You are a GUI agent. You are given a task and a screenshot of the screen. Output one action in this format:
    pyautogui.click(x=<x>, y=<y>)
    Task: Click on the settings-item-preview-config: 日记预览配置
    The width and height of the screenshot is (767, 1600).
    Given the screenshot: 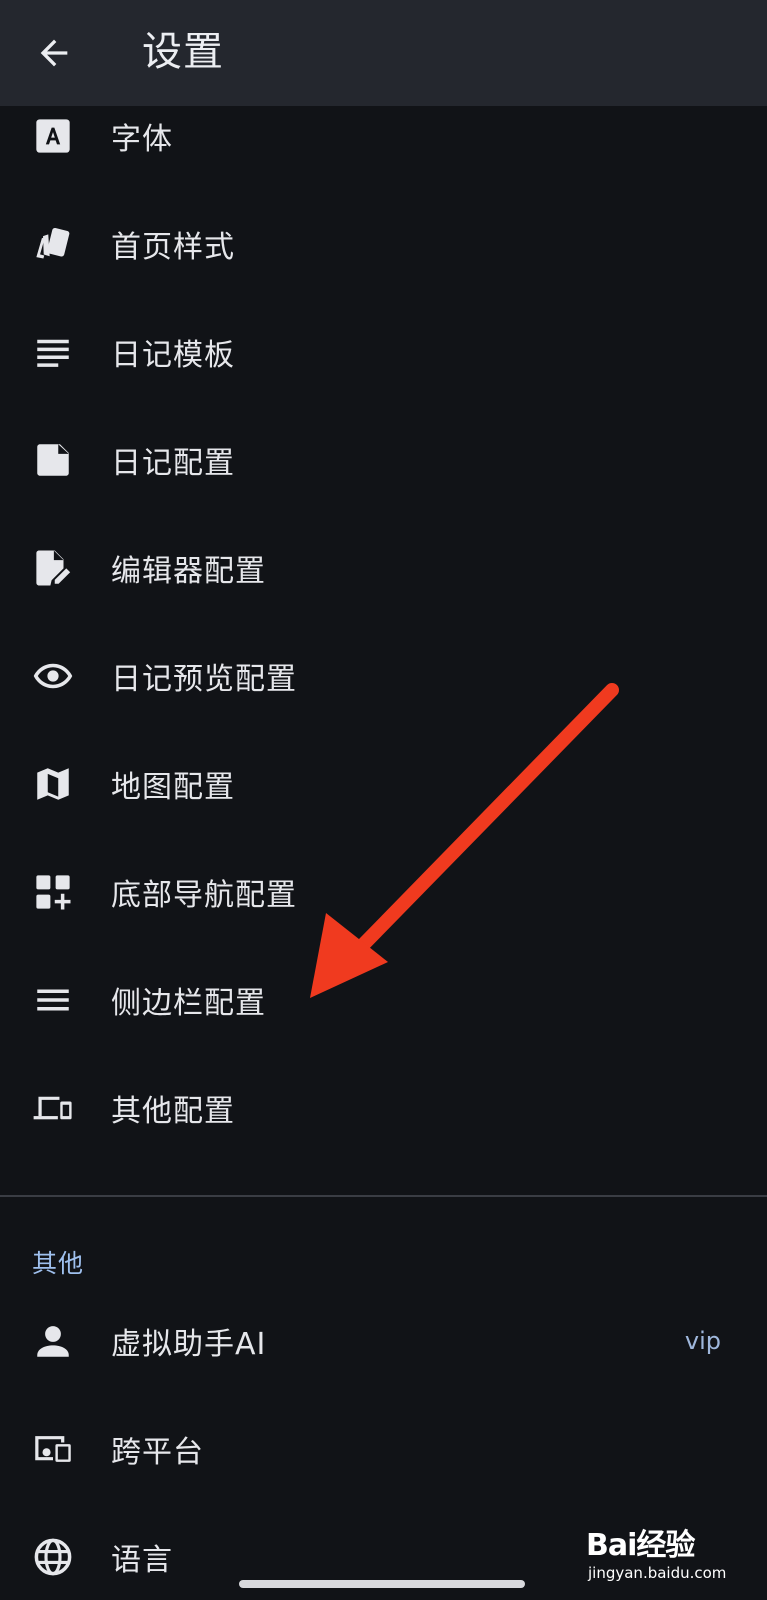 What is the action you would take?
    pyautogui.click(x=383, y=676)
    